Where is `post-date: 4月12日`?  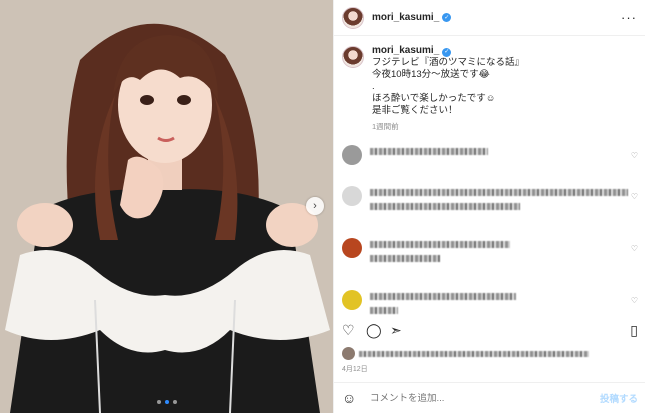
post-date: 4月12日 is located at coordinates (355, 369).